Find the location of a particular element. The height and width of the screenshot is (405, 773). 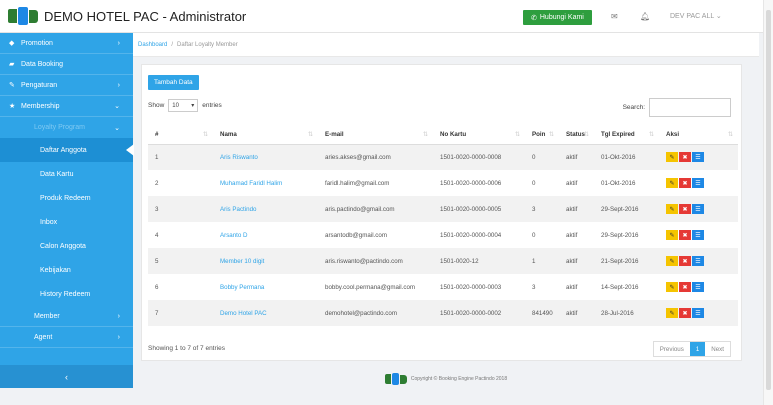

cell-no: 2 is located at coordinates (157, 183).